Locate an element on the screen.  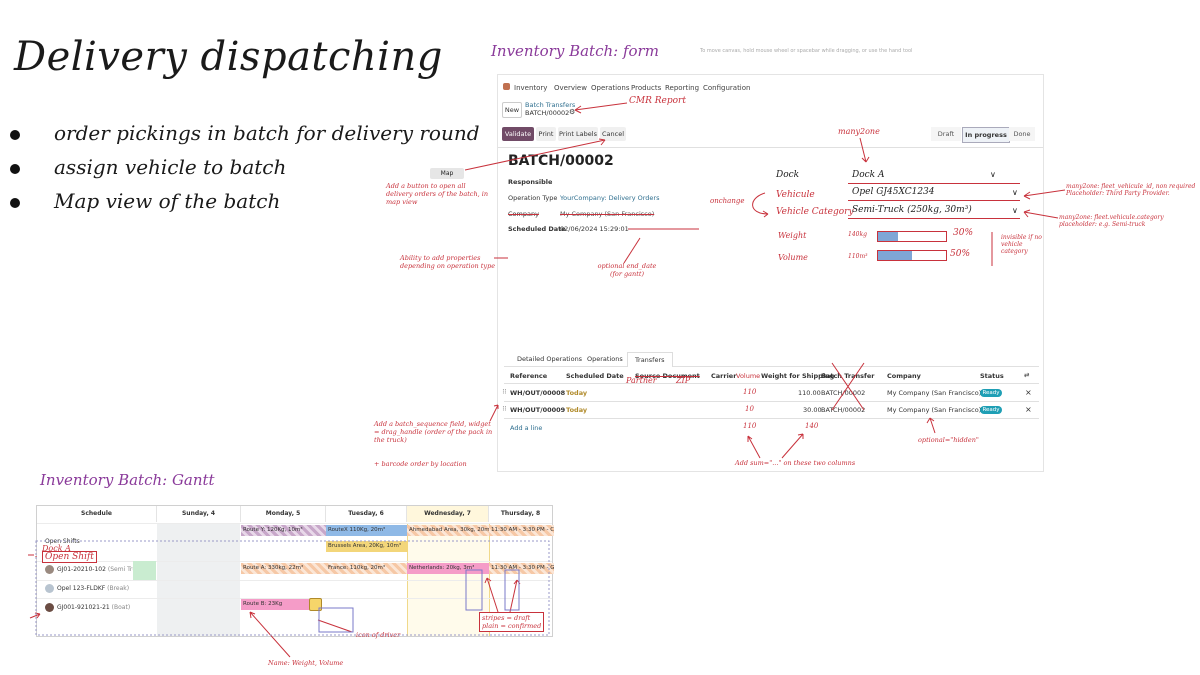
highlight-netherlands is located at coordinates (474, 590).